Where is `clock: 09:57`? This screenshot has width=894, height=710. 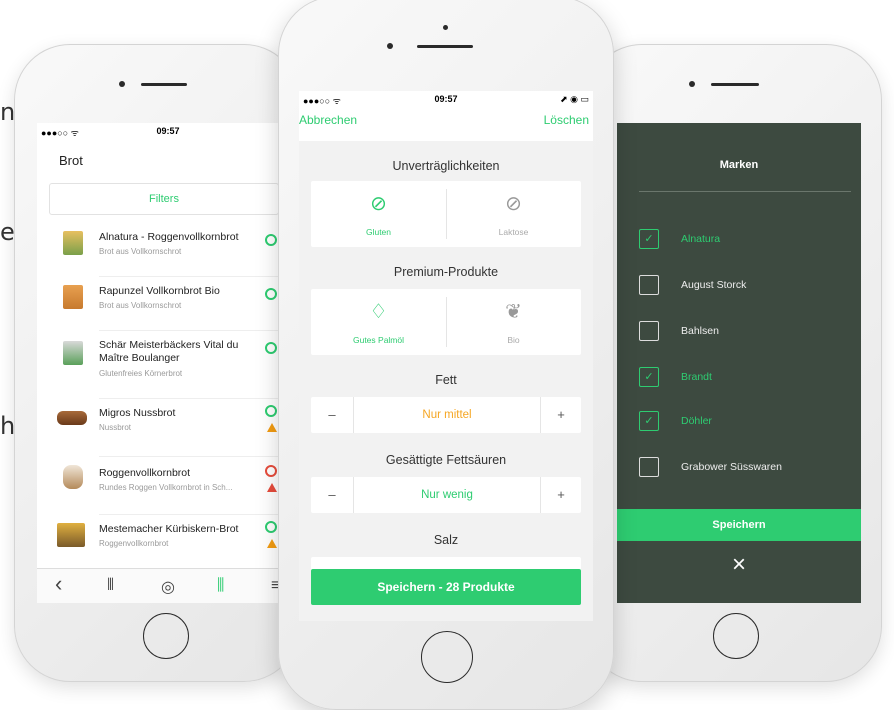
clock: 09:57 is located at coordinates (168, 131).